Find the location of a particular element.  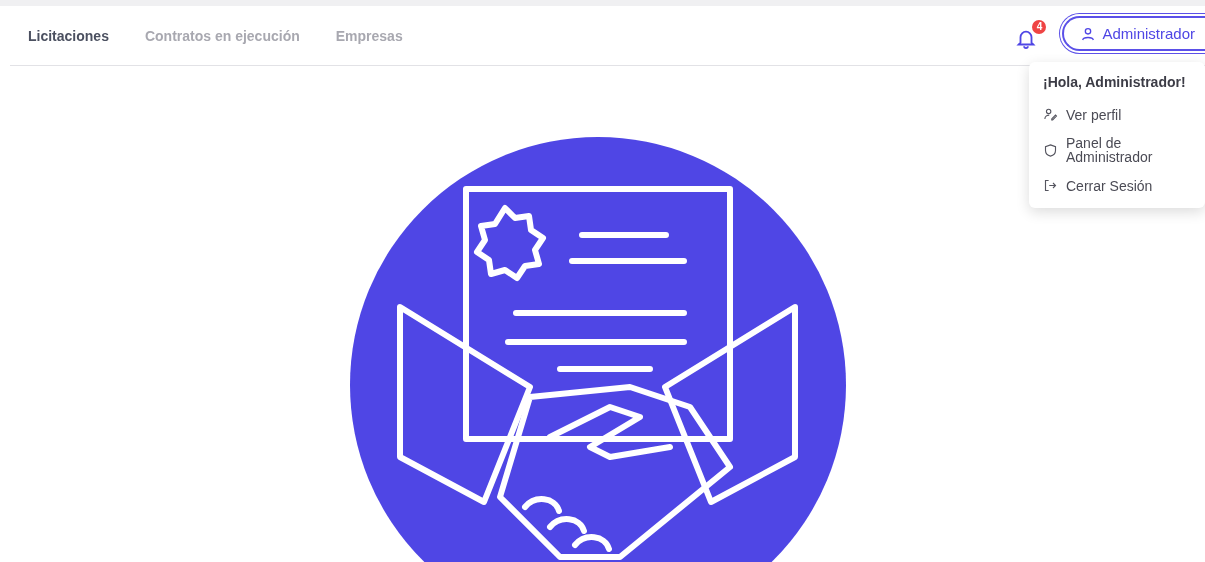

notification-badge: 4 is located at coordinates (1039, 26).